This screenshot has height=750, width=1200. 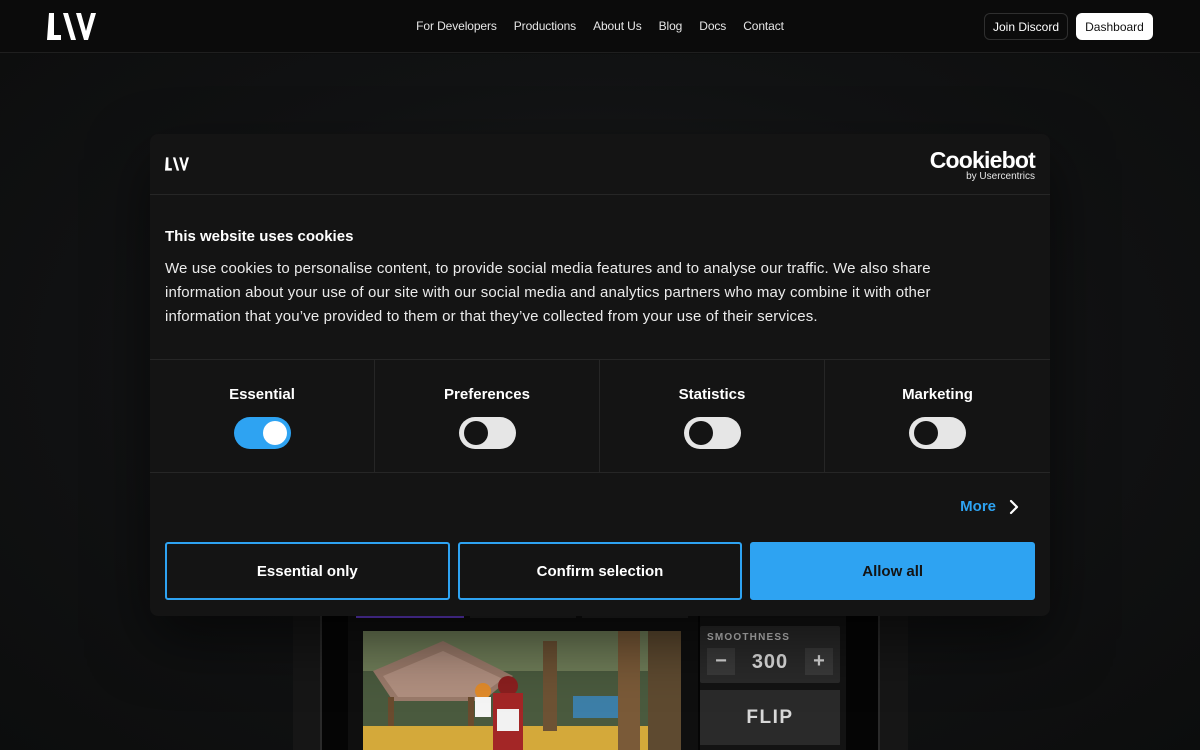 I want to click on smoothness-label: SMOOTHNESS, so click(x=749, y=637).